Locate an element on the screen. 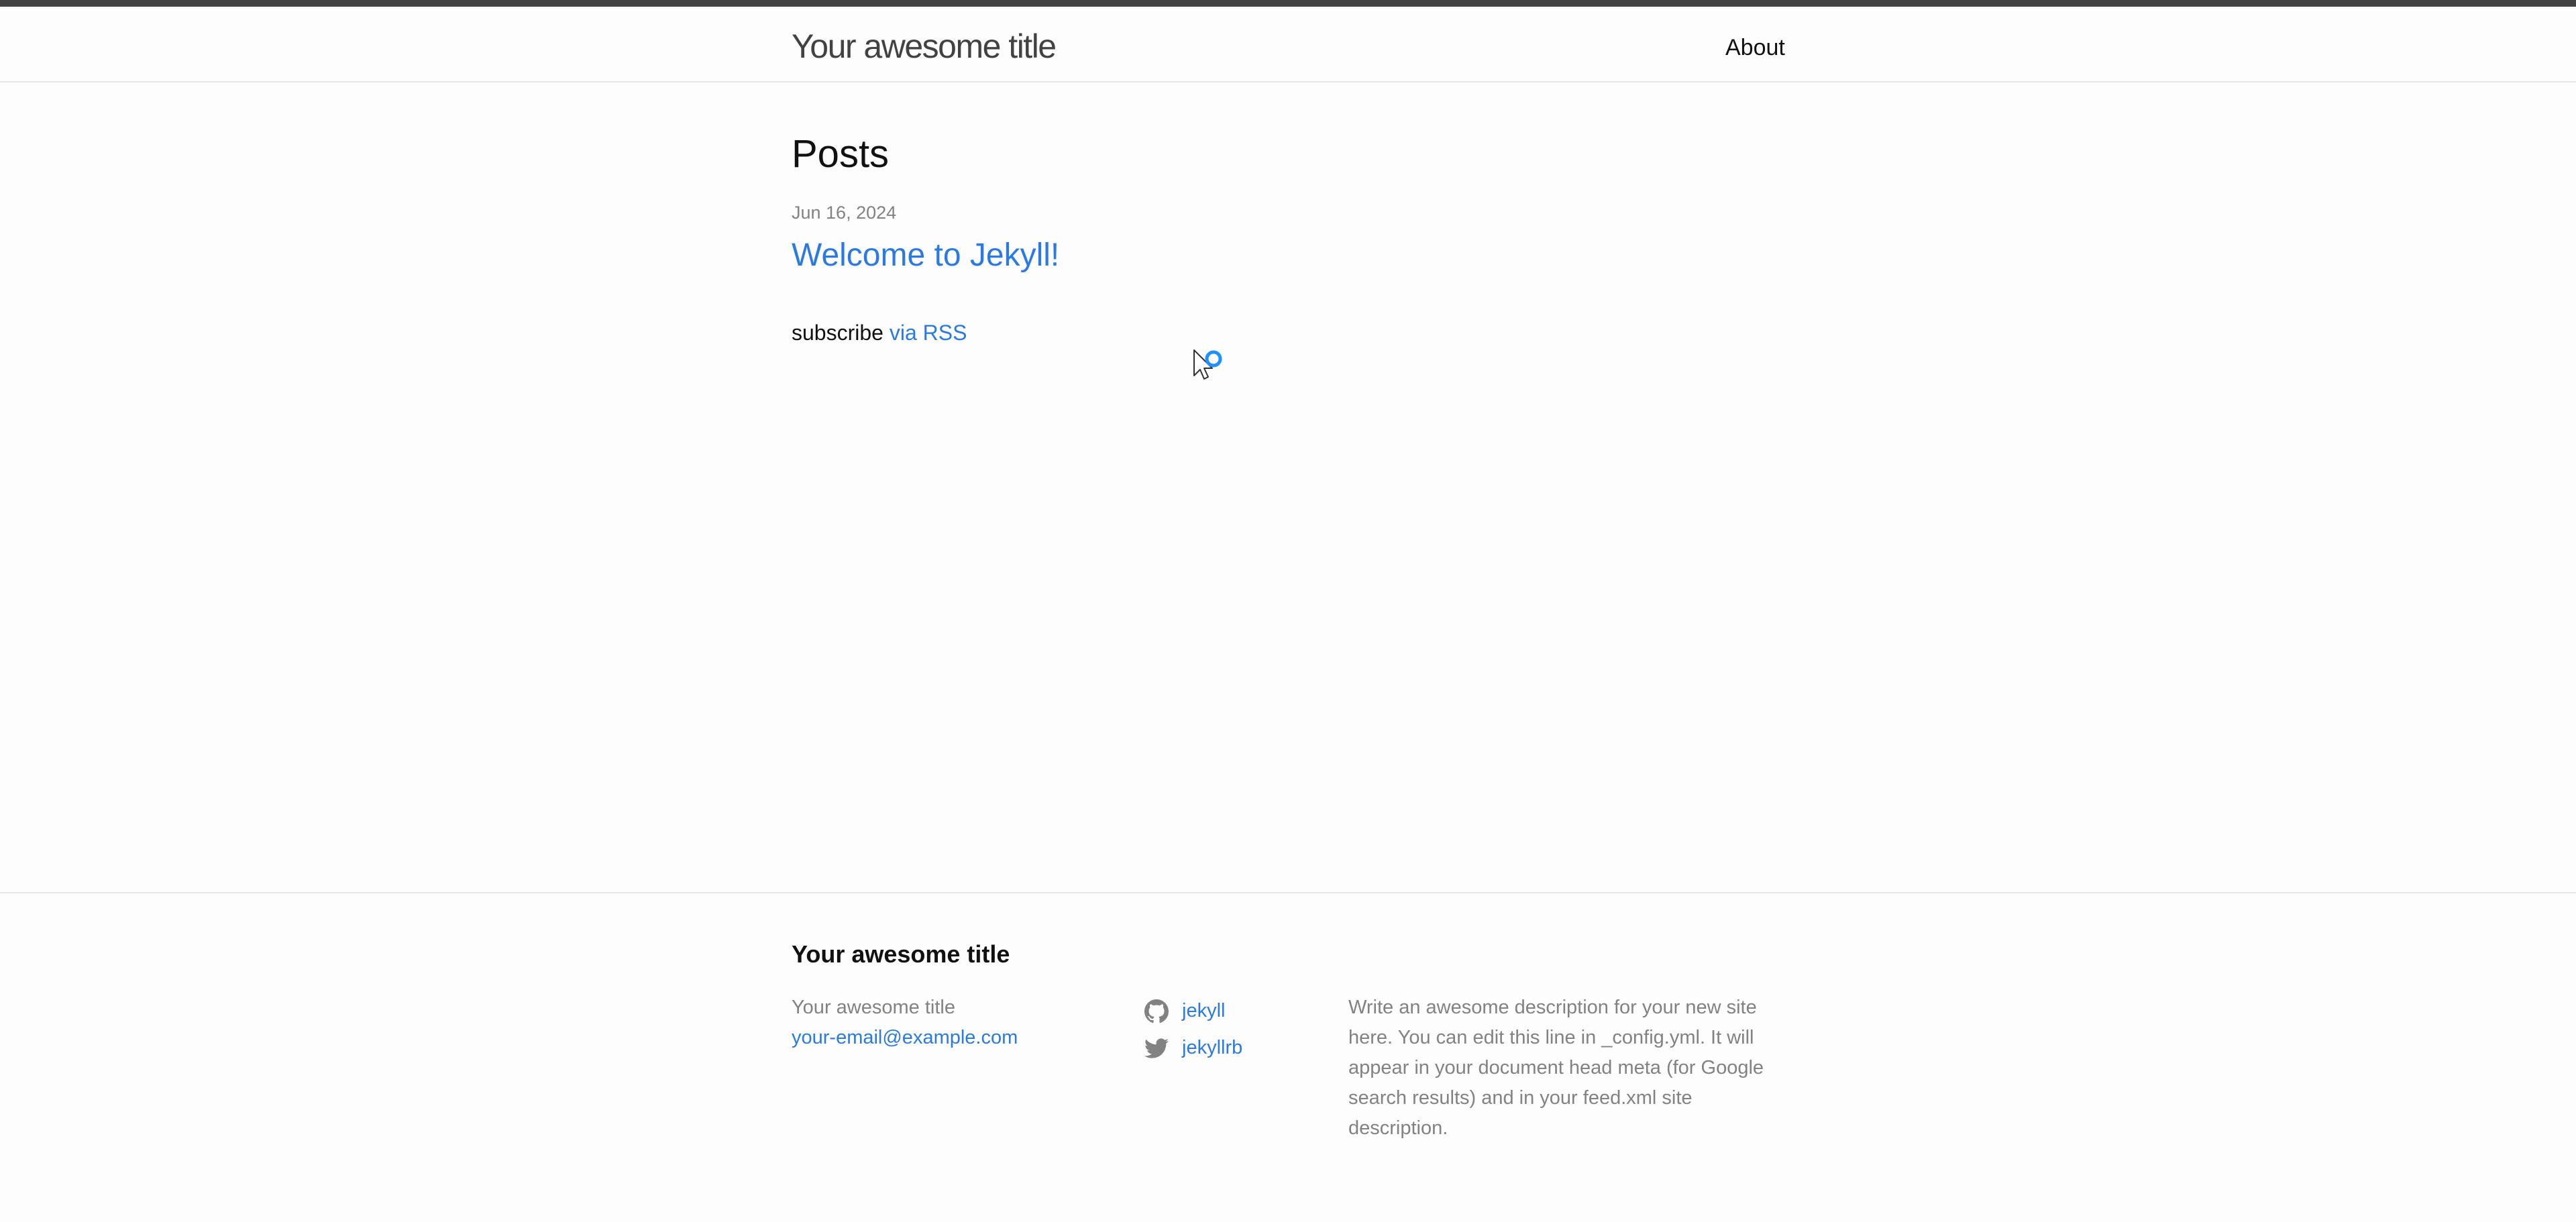 This screenshot has height=1222, width=2576. list-item: Jun 16, 2024 Welcome to Jekyll! is located at coordinates (1288, 238).